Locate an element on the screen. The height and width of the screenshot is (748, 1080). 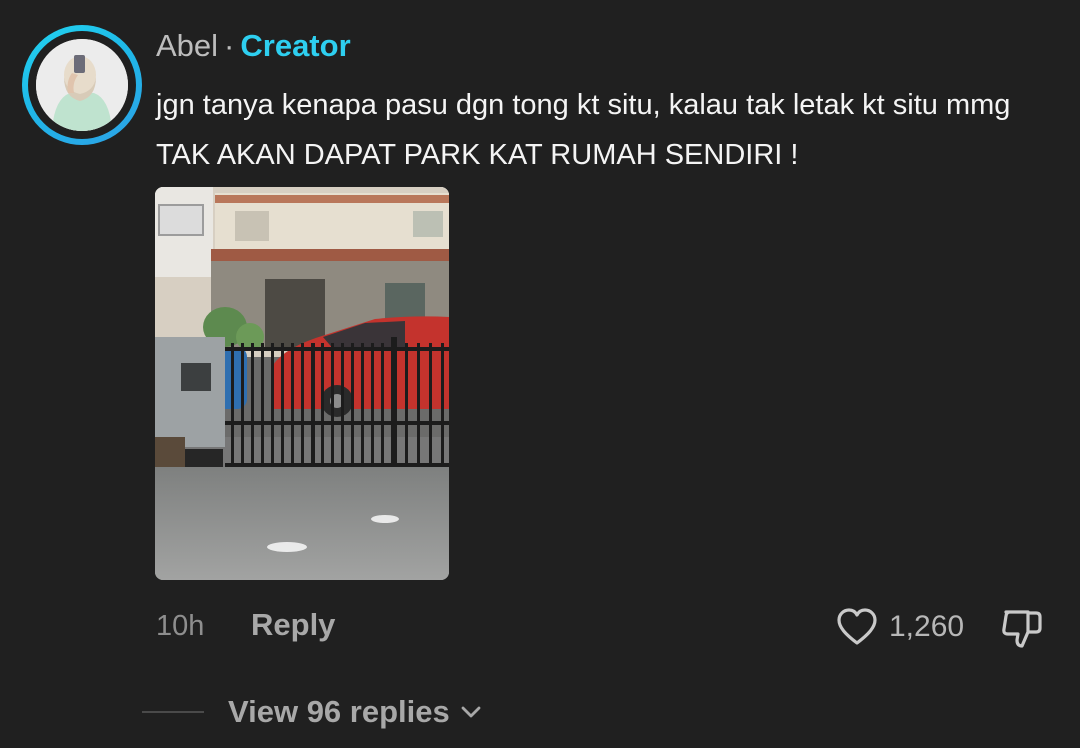
avatar-image is located at coordinates (82, 85).